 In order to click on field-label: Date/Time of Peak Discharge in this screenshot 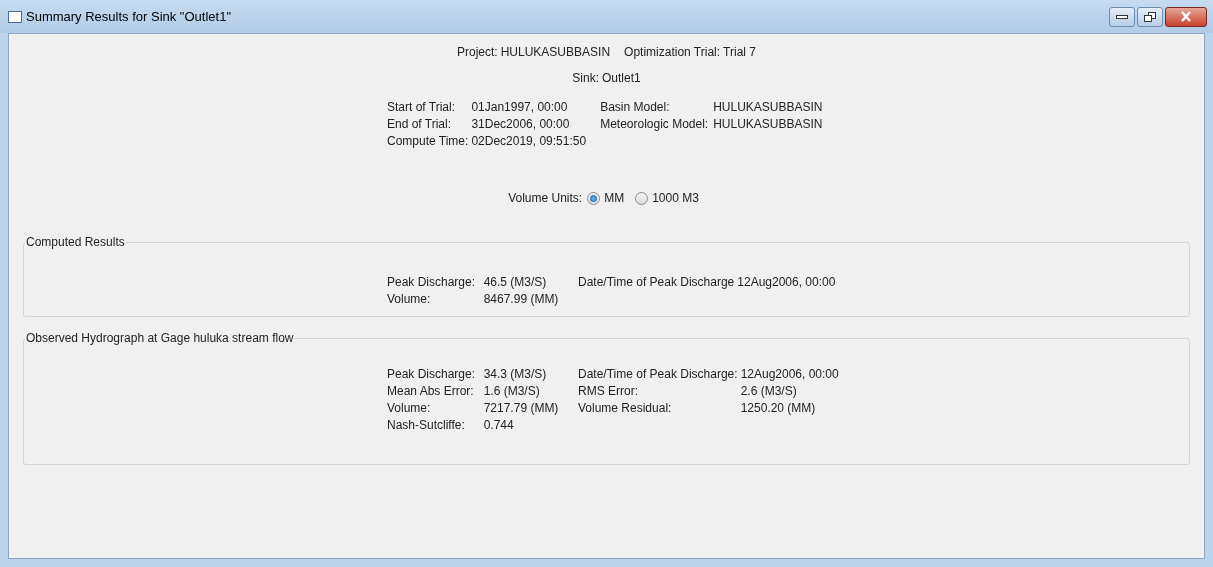, I will do `click(656, 282)`.